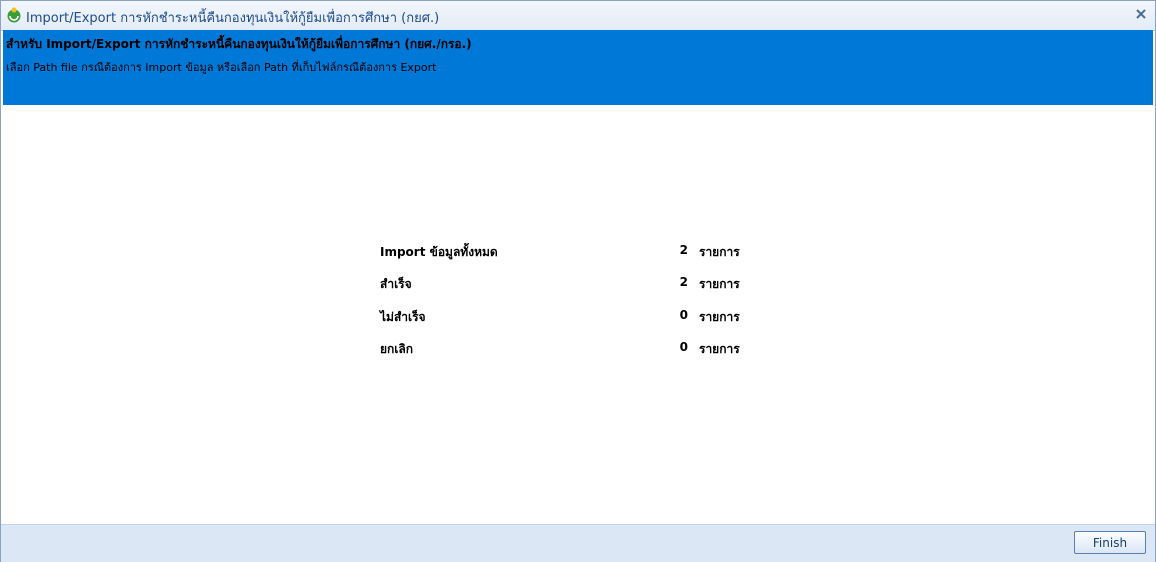  I want to click on app-logo-icon, so click(14, 15).